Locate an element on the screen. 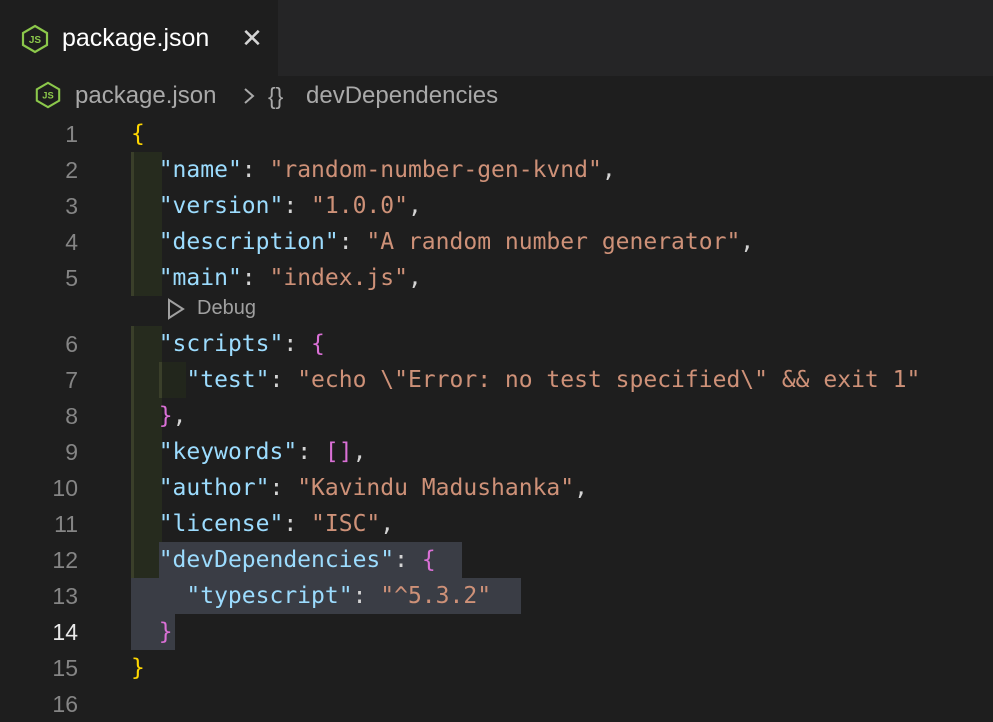 The width and height of the screenshot is (993, 722). line-number: 6 is located at coordinates (71, 344).